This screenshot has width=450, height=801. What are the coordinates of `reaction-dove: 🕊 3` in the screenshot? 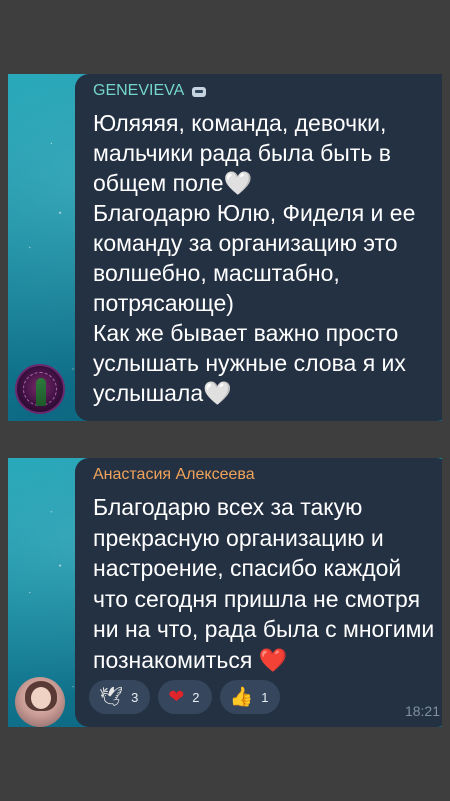 It's located at (120, 697).